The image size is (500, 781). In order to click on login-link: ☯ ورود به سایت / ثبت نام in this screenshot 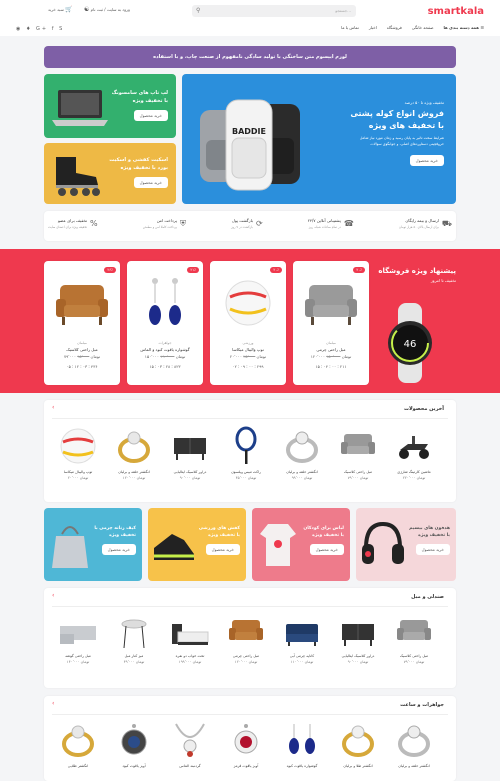, I will do `click(107, 9)`.